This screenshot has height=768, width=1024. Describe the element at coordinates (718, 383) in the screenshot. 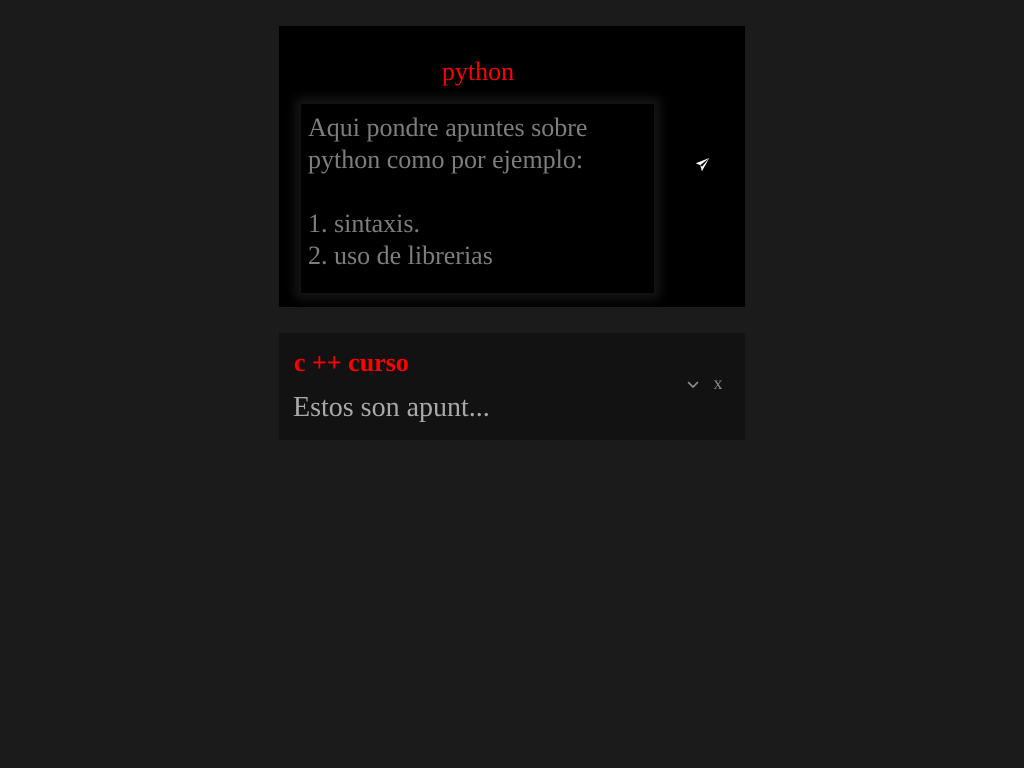

I see `delete-note-button: x` at that location.